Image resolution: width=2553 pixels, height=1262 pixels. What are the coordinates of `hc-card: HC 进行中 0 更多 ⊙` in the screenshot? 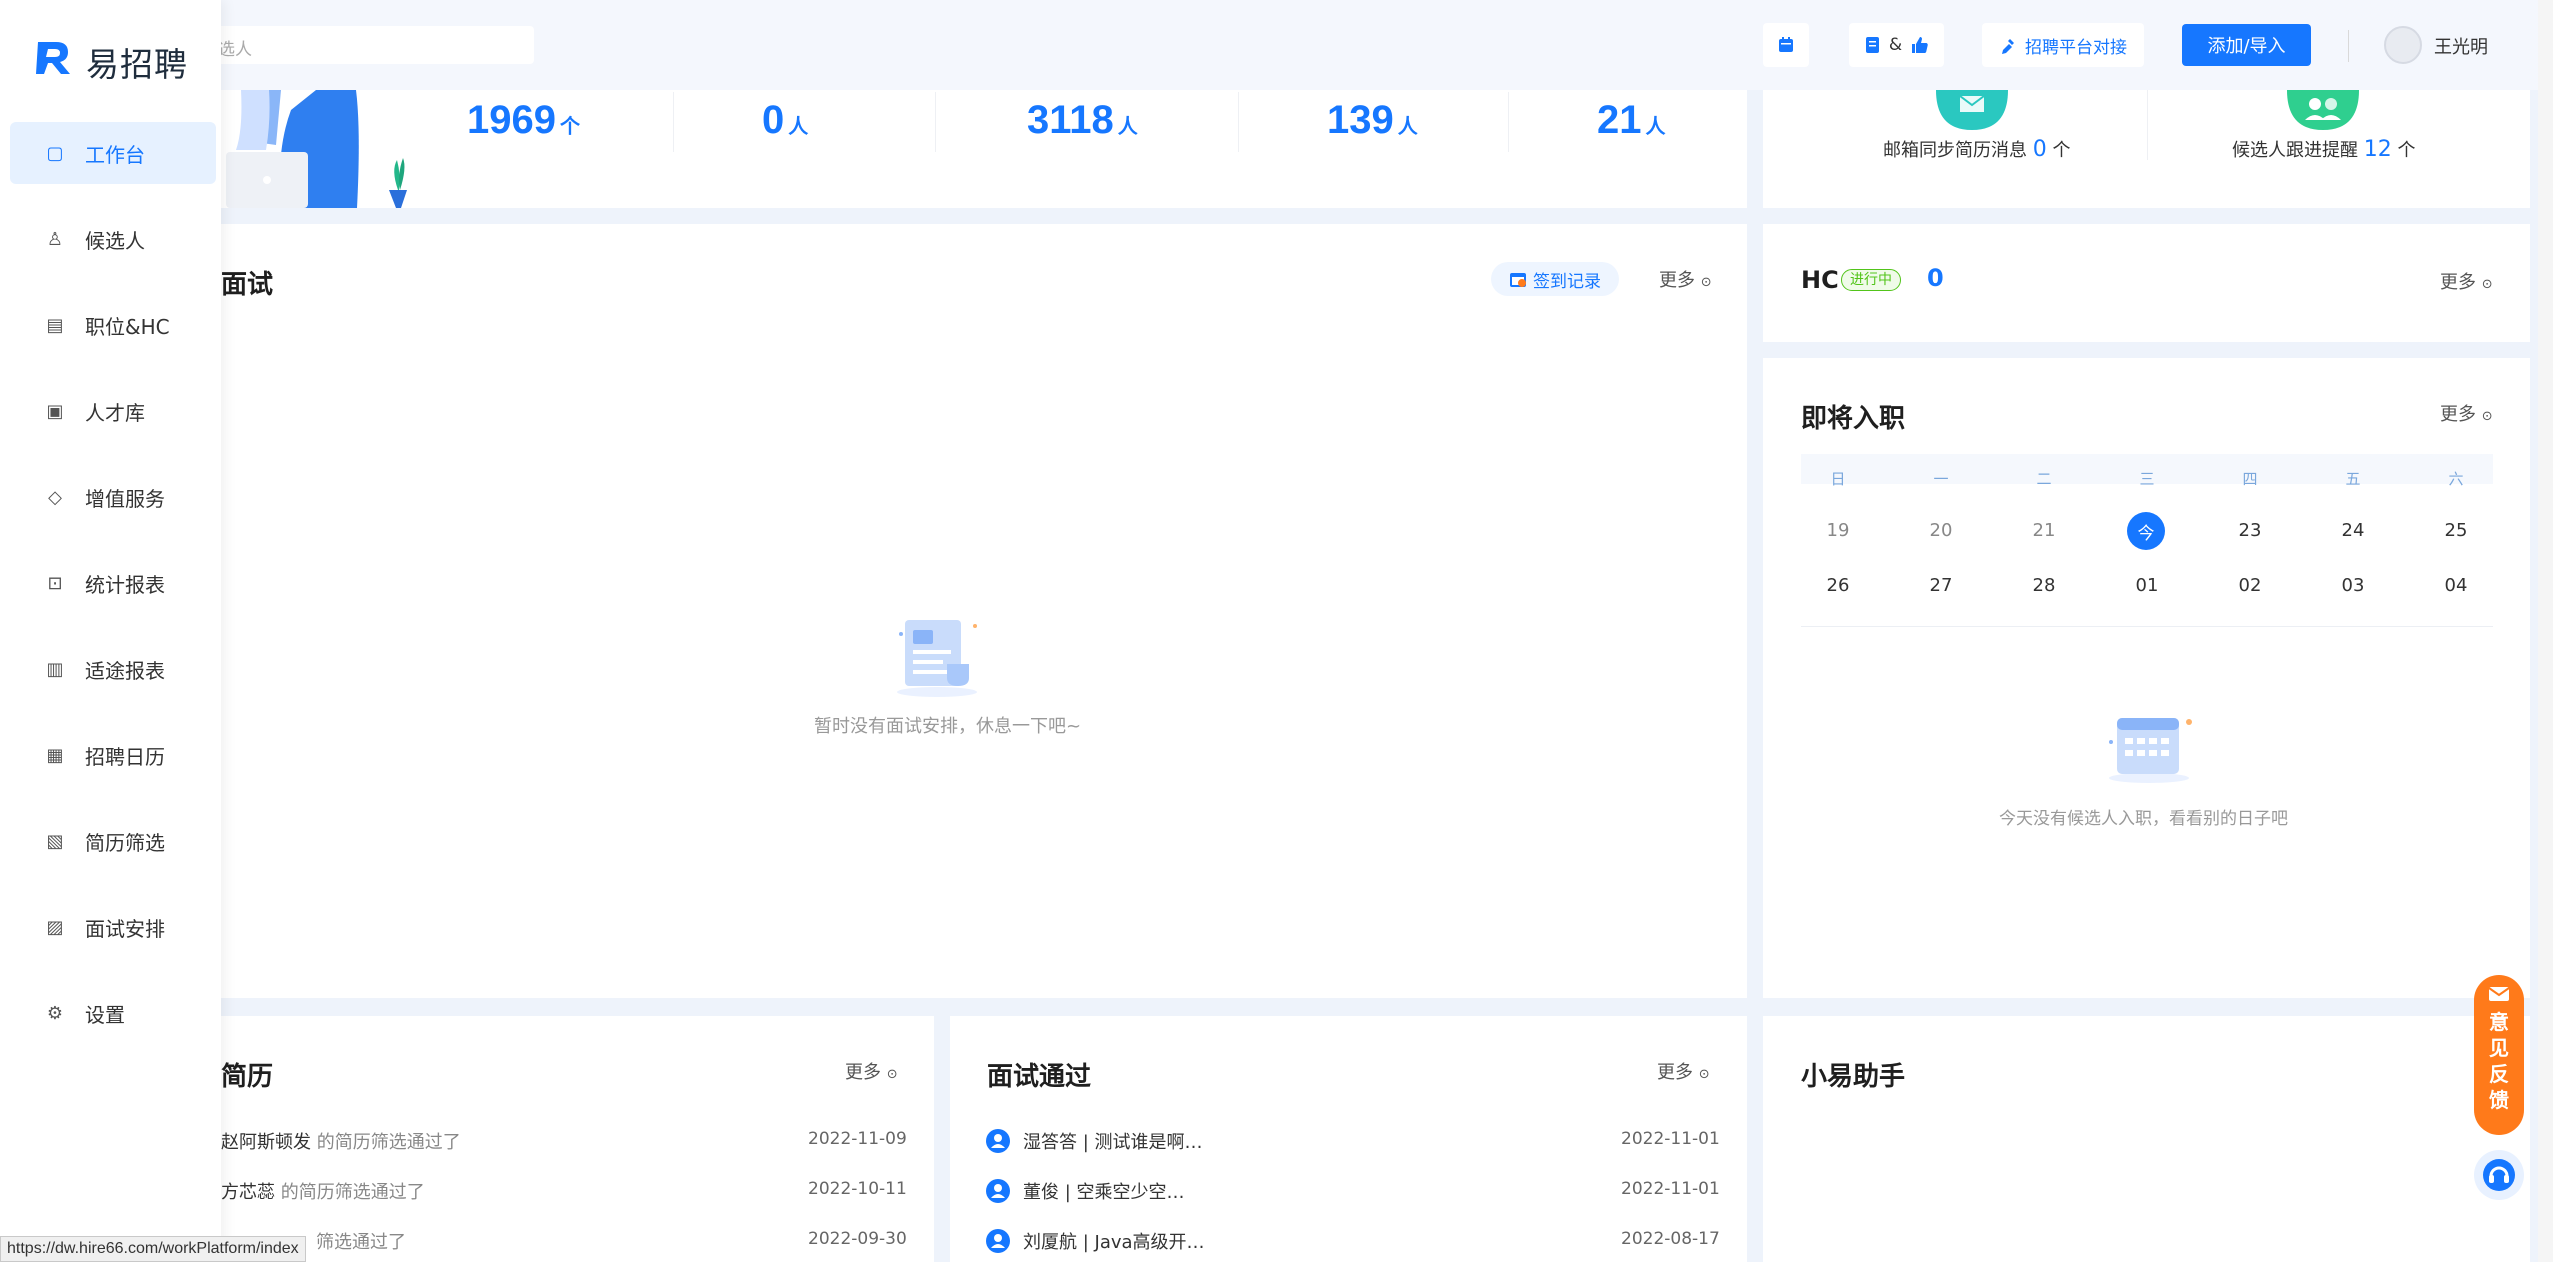 It's located at (2146, 283).